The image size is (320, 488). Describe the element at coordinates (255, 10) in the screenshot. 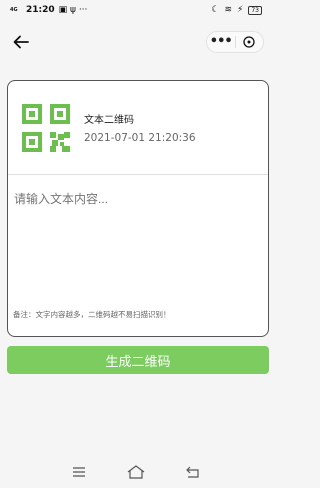

I see `battery-icon: 73` at that location.